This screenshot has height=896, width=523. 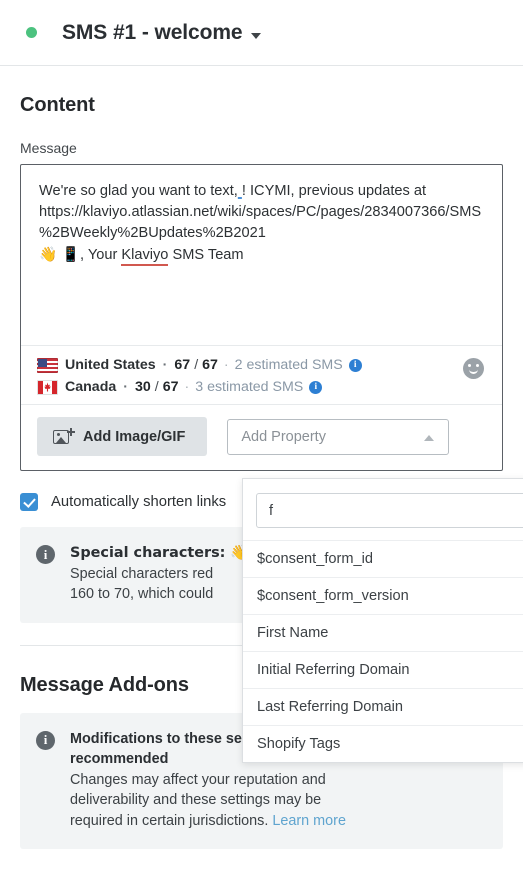 What do you see at coordinates (29, 502) in the screenshot?
I see `shorten-links-checkbox` at bounding box center [29, 502].